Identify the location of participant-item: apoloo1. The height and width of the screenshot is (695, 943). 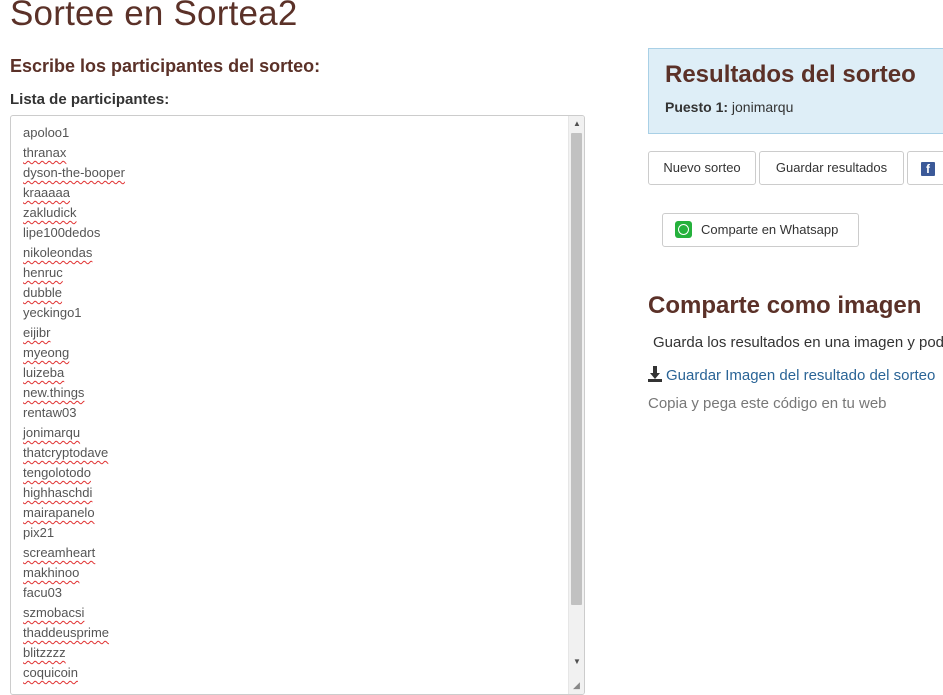
(46, 132).